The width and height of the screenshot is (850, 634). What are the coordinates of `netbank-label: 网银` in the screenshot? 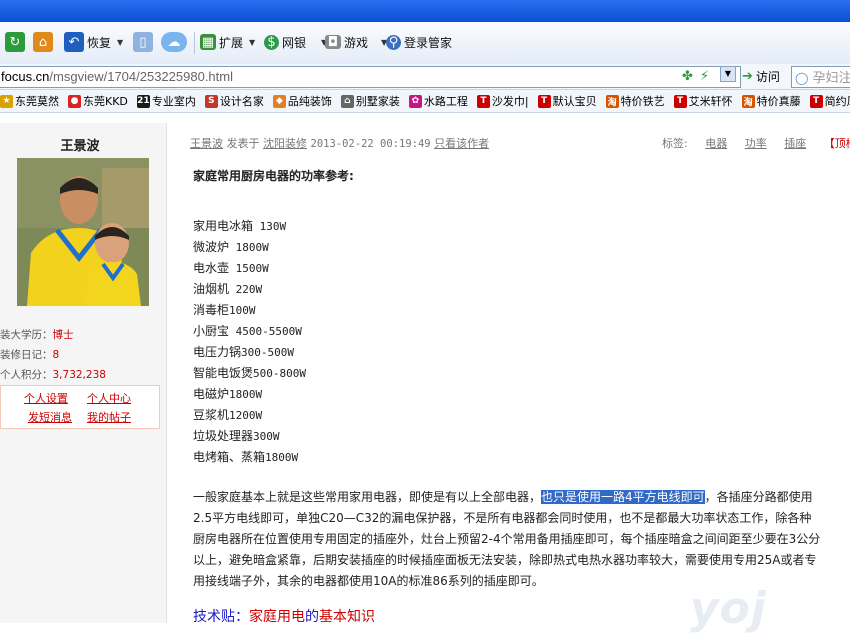 It's located at (294, 42).